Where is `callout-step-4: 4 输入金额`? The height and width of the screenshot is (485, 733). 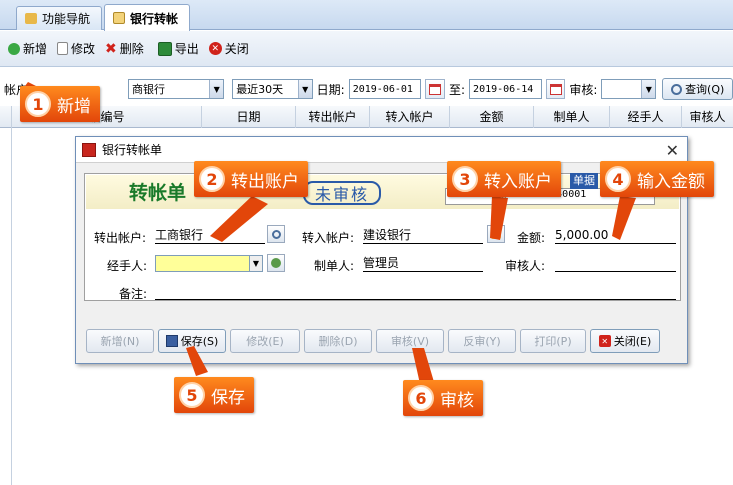 callout-step-4: 4 输入金额 is located at coordinates (657, 179).